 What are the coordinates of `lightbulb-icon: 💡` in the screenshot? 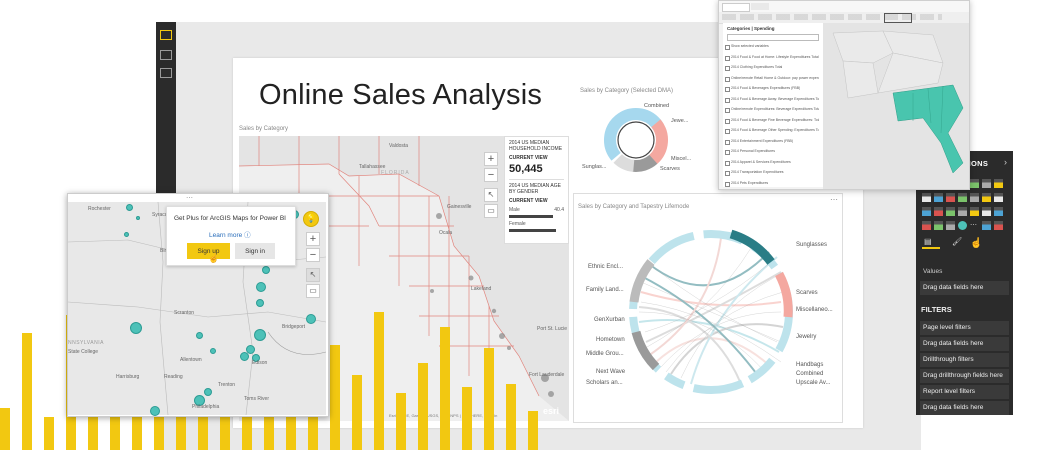 It's located at (311, 219).